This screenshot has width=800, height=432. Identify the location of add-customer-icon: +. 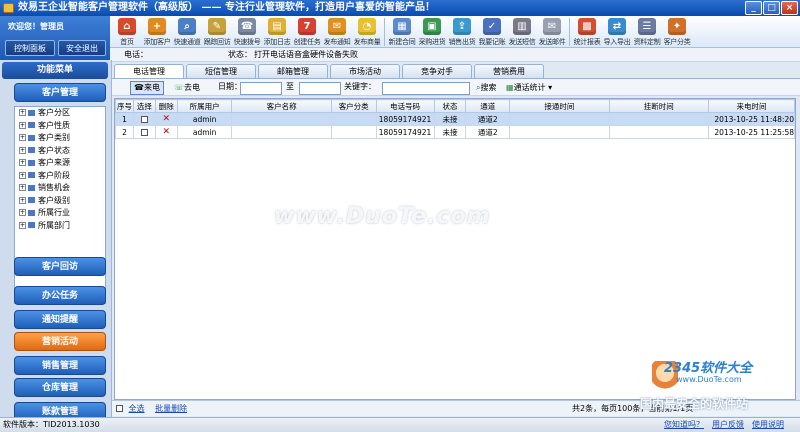
(157, 26).